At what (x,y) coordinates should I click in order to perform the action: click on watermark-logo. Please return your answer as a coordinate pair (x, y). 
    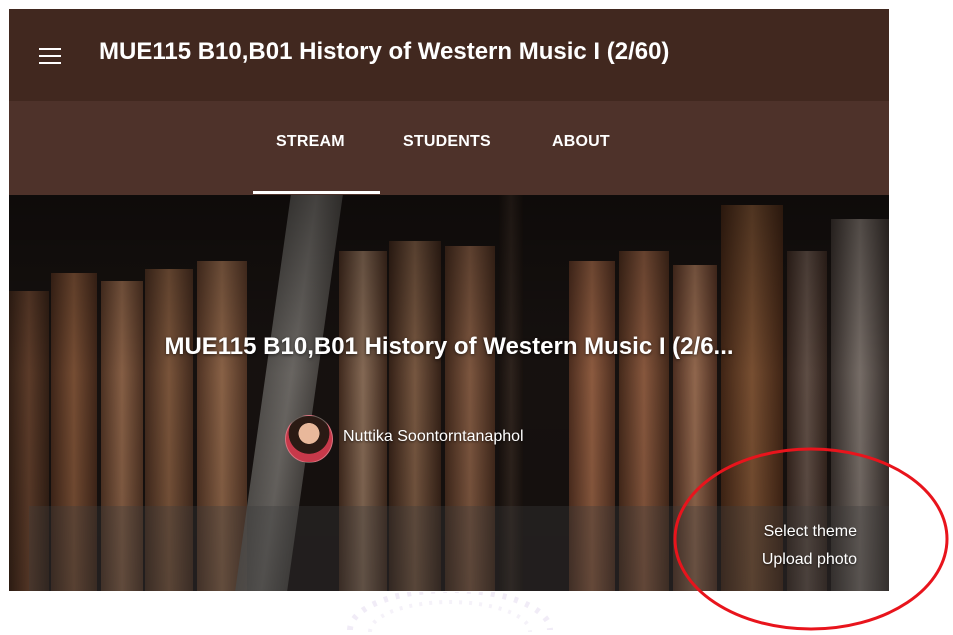
    Looking at the image, I should click on (450, 612).